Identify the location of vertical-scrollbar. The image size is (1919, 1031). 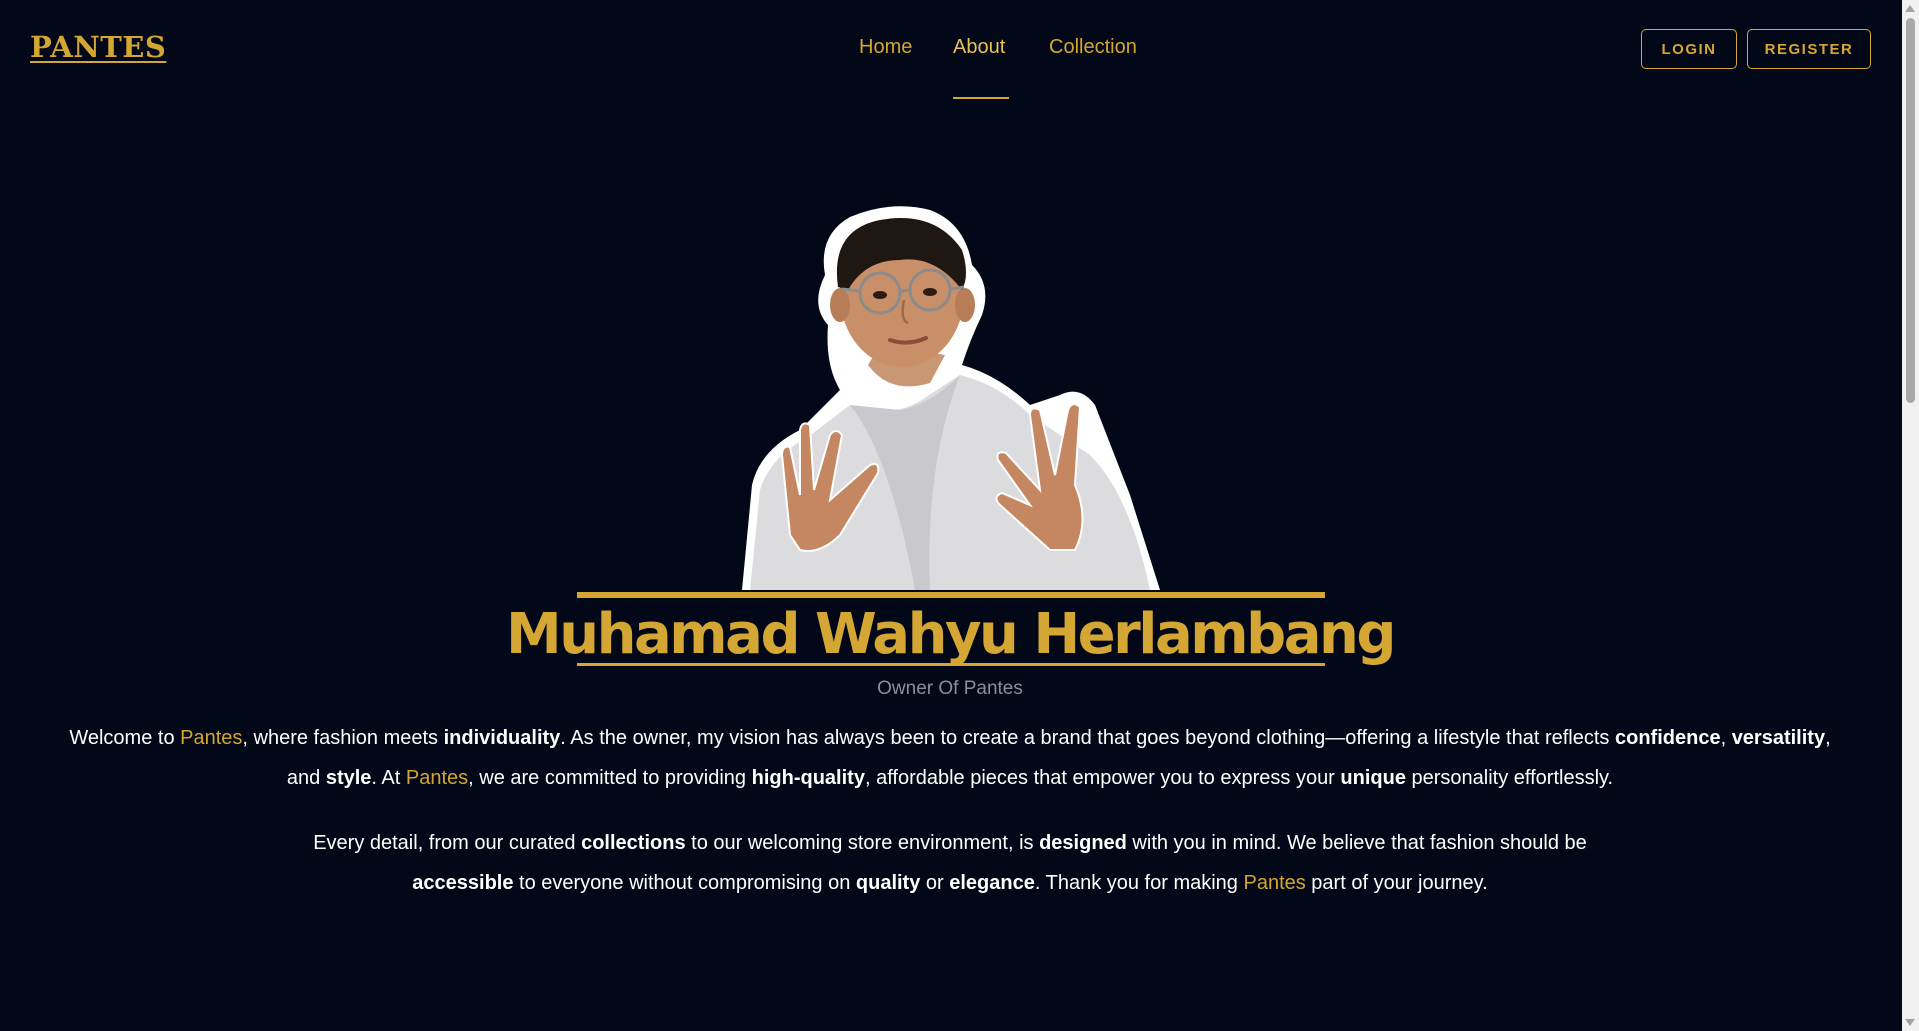
(1910, 515).